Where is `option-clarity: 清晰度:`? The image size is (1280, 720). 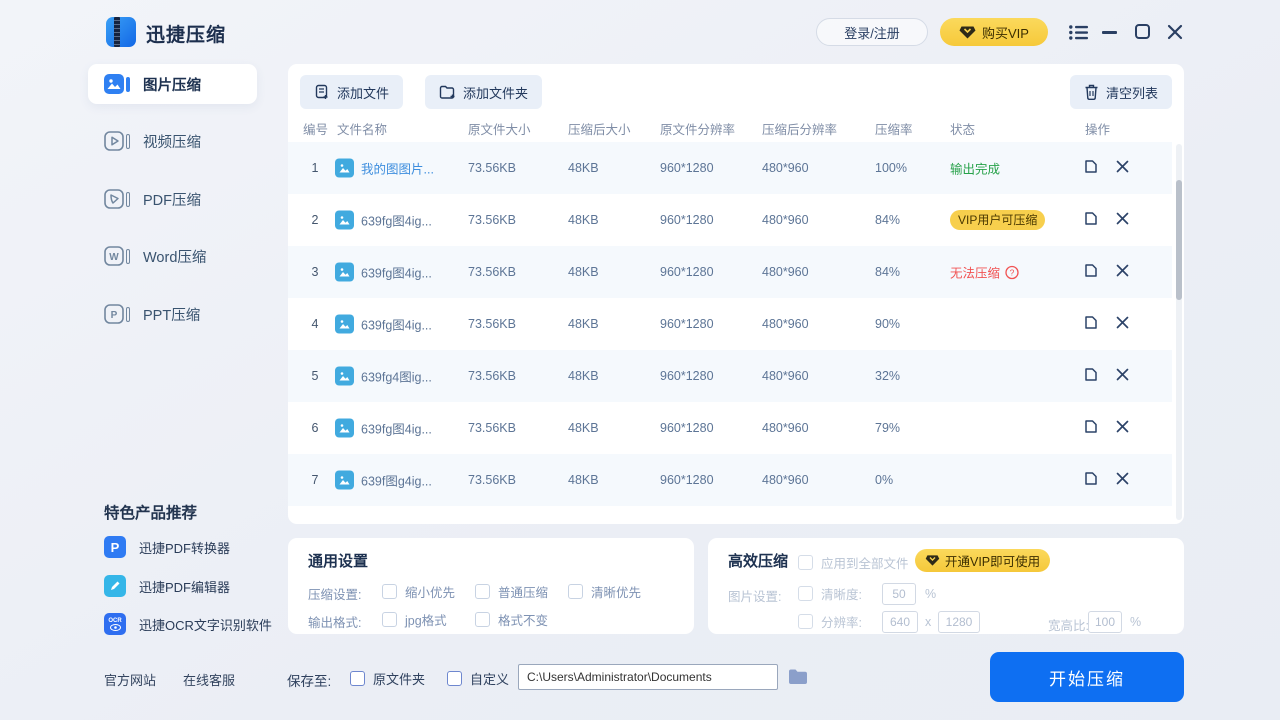
option-clarity: 清晰度: is located at coordinates (830, 593).